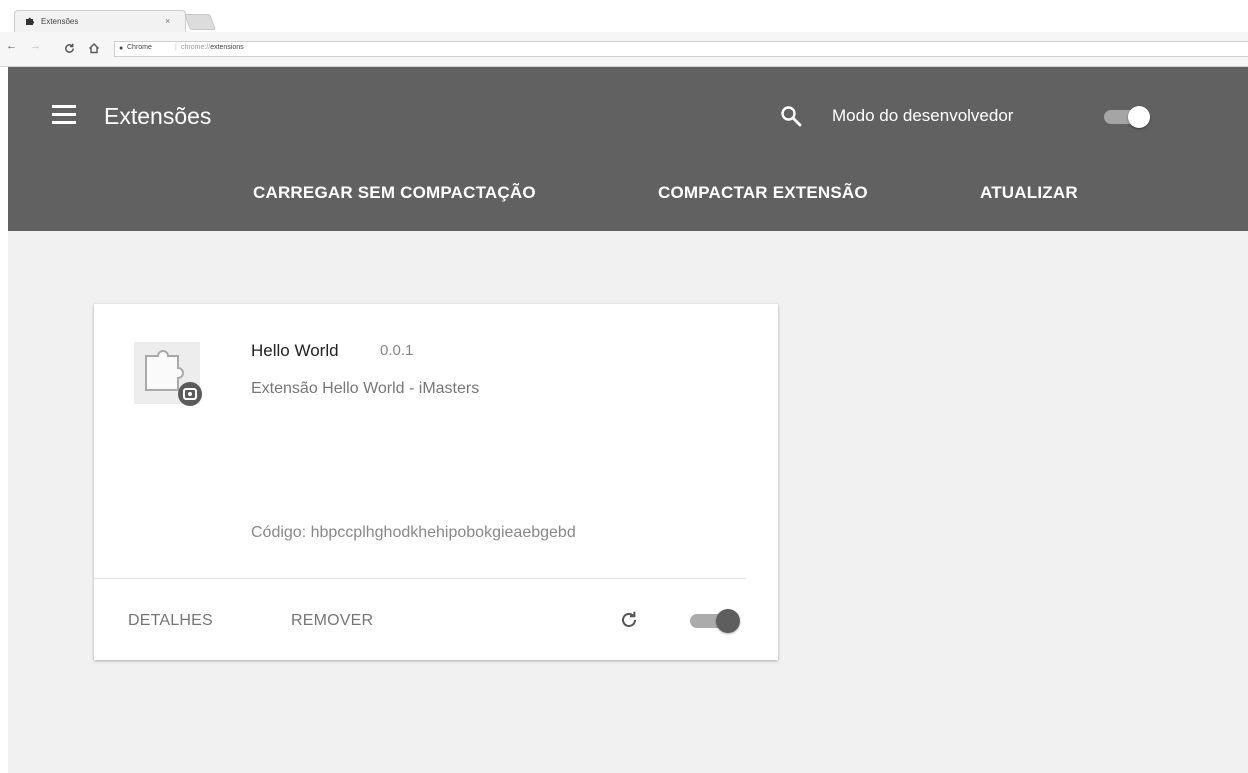 The image size is (1248, 773). What do you see at coordinates (64, 115) in the screenshot?
I see `hamburger-menu-icon` at bounding box center [64, 115].